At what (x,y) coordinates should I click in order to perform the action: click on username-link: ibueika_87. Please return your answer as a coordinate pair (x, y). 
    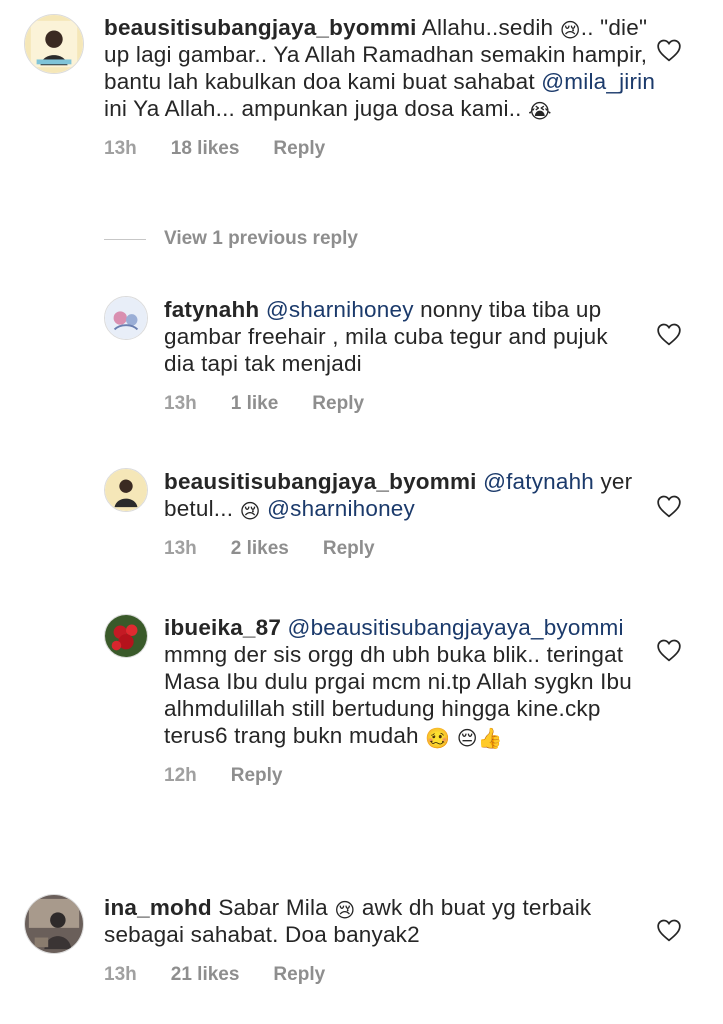
    Looking at the image, I should click on (222, 627).